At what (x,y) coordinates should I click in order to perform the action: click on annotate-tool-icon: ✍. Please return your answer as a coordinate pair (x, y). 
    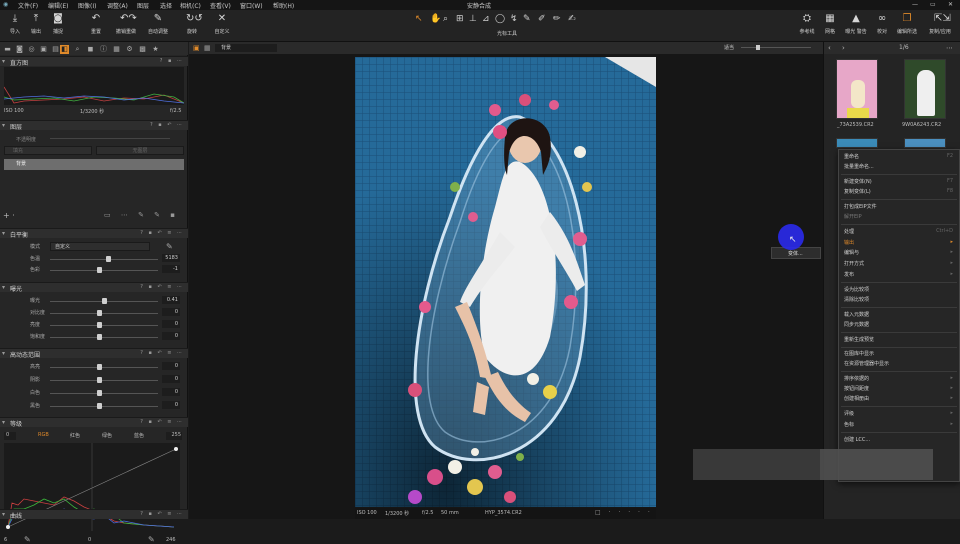
    Looking at the image, I should click on (572, 19).